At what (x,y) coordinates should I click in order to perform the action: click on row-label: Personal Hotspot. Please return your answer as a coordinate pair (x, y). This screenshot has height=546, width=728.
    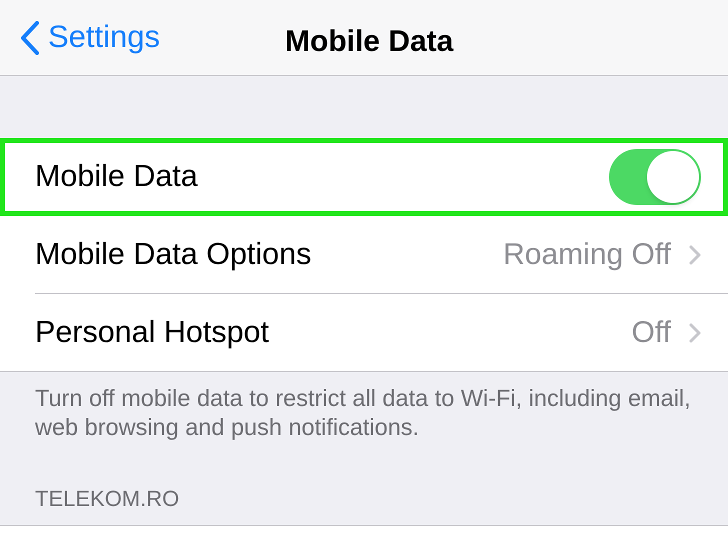
    Looking at the image, I should click on (152, 332).